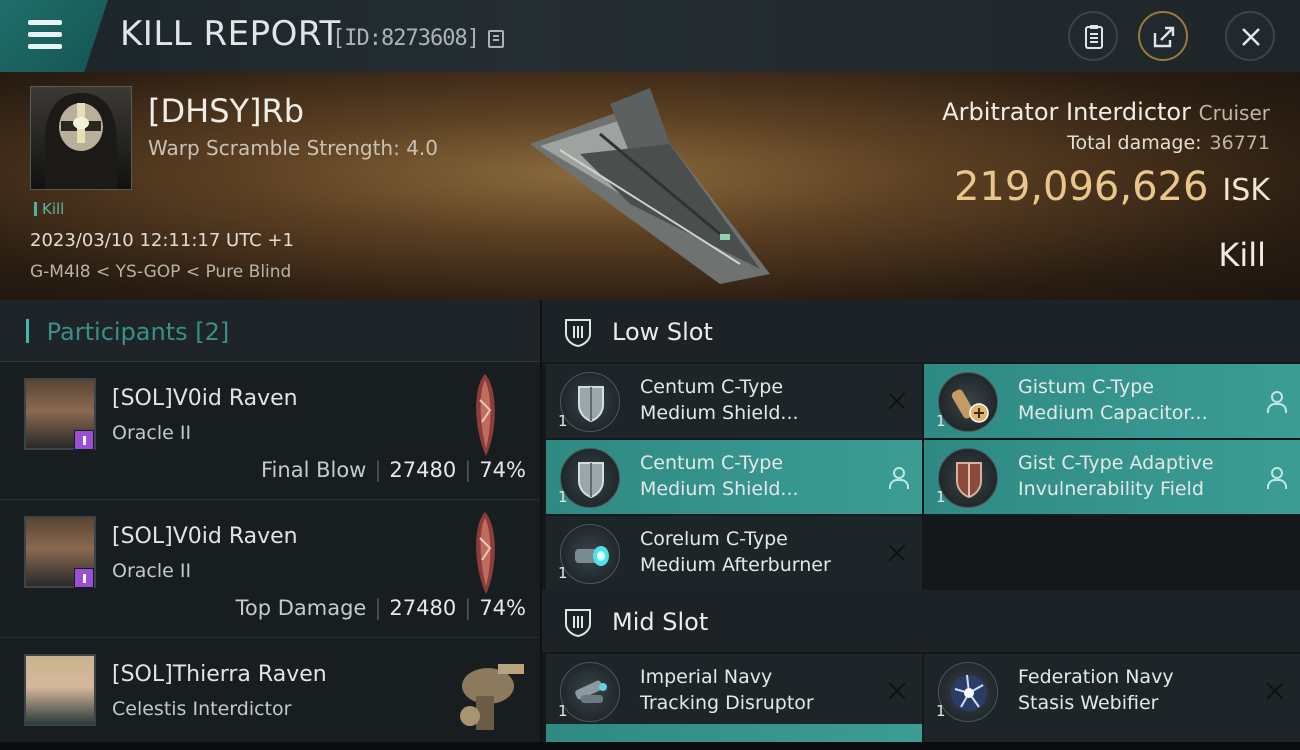 Image resolution: width=1300 pixels, height=750 pixels. Describe the element at coordinates (293, 148) in the screenshot. I see `warp-strength: Warp Scramble Strength: 4.0` at that location.